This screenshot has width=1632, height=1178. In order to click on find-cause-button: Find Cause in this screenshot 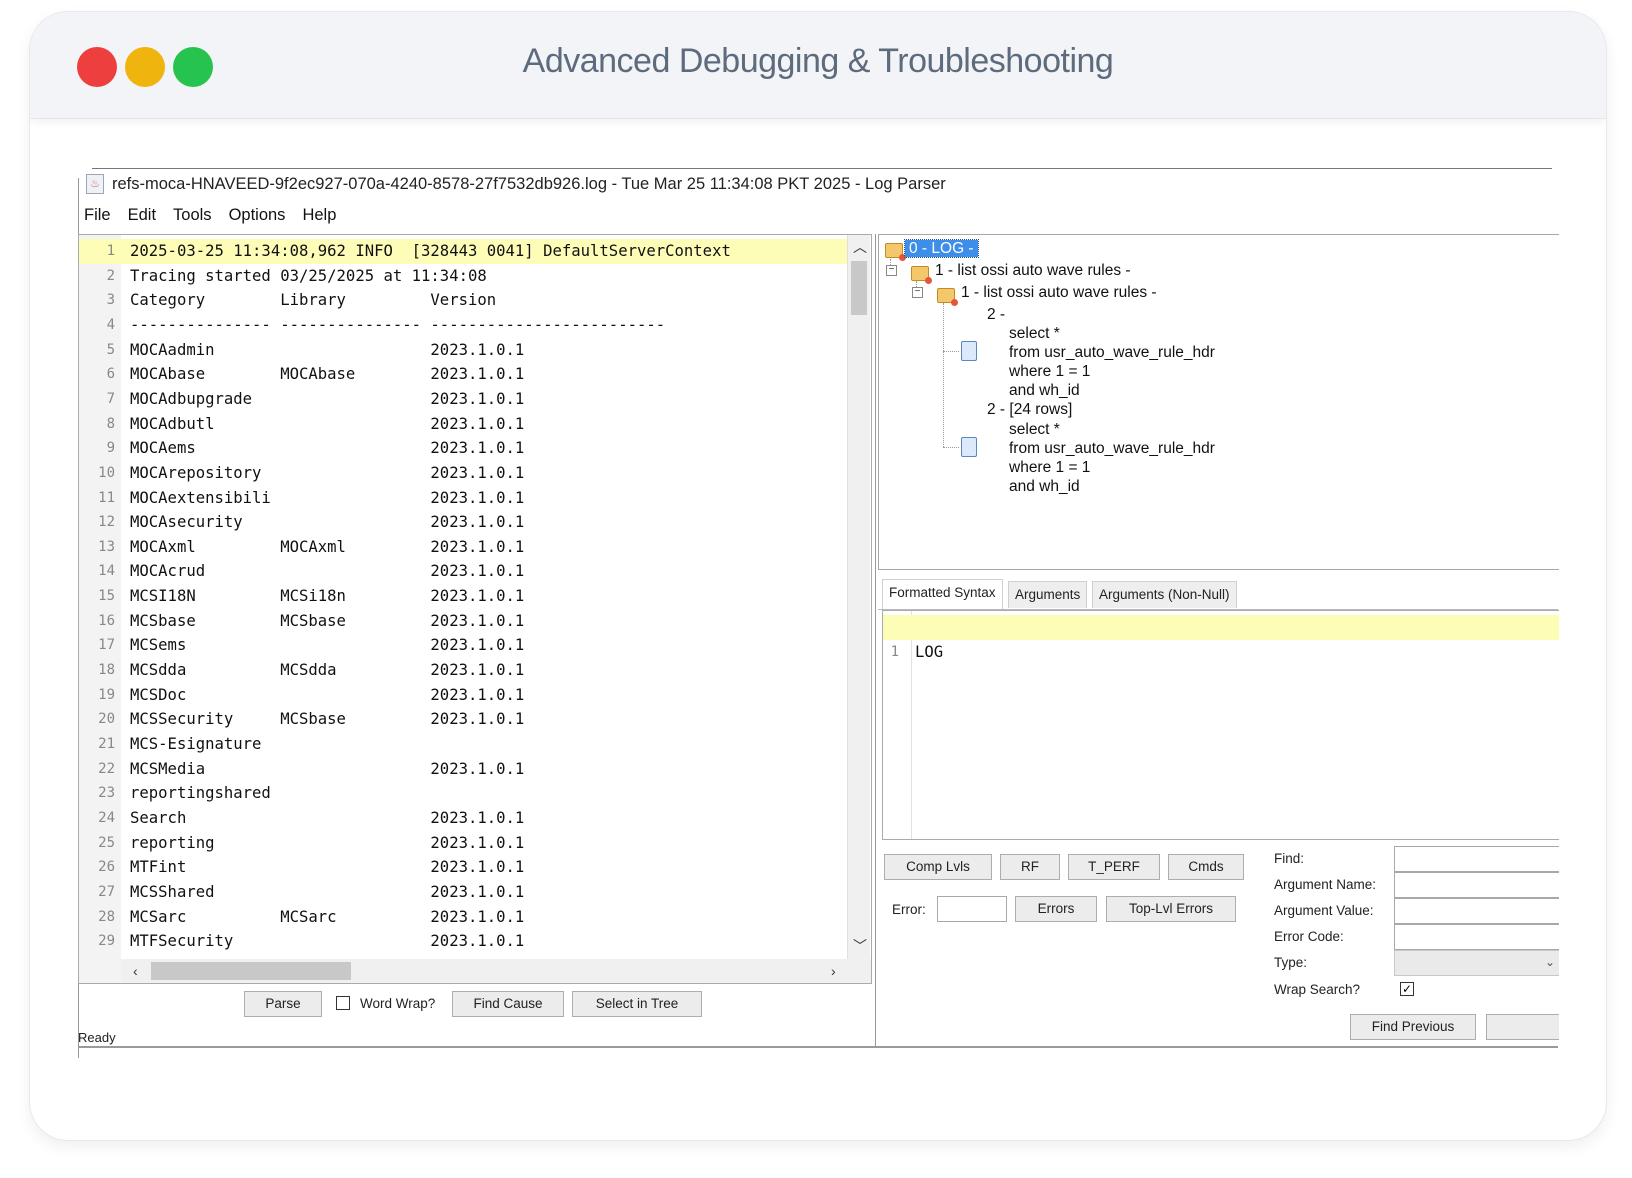, I will do `click(508, 1004)`.